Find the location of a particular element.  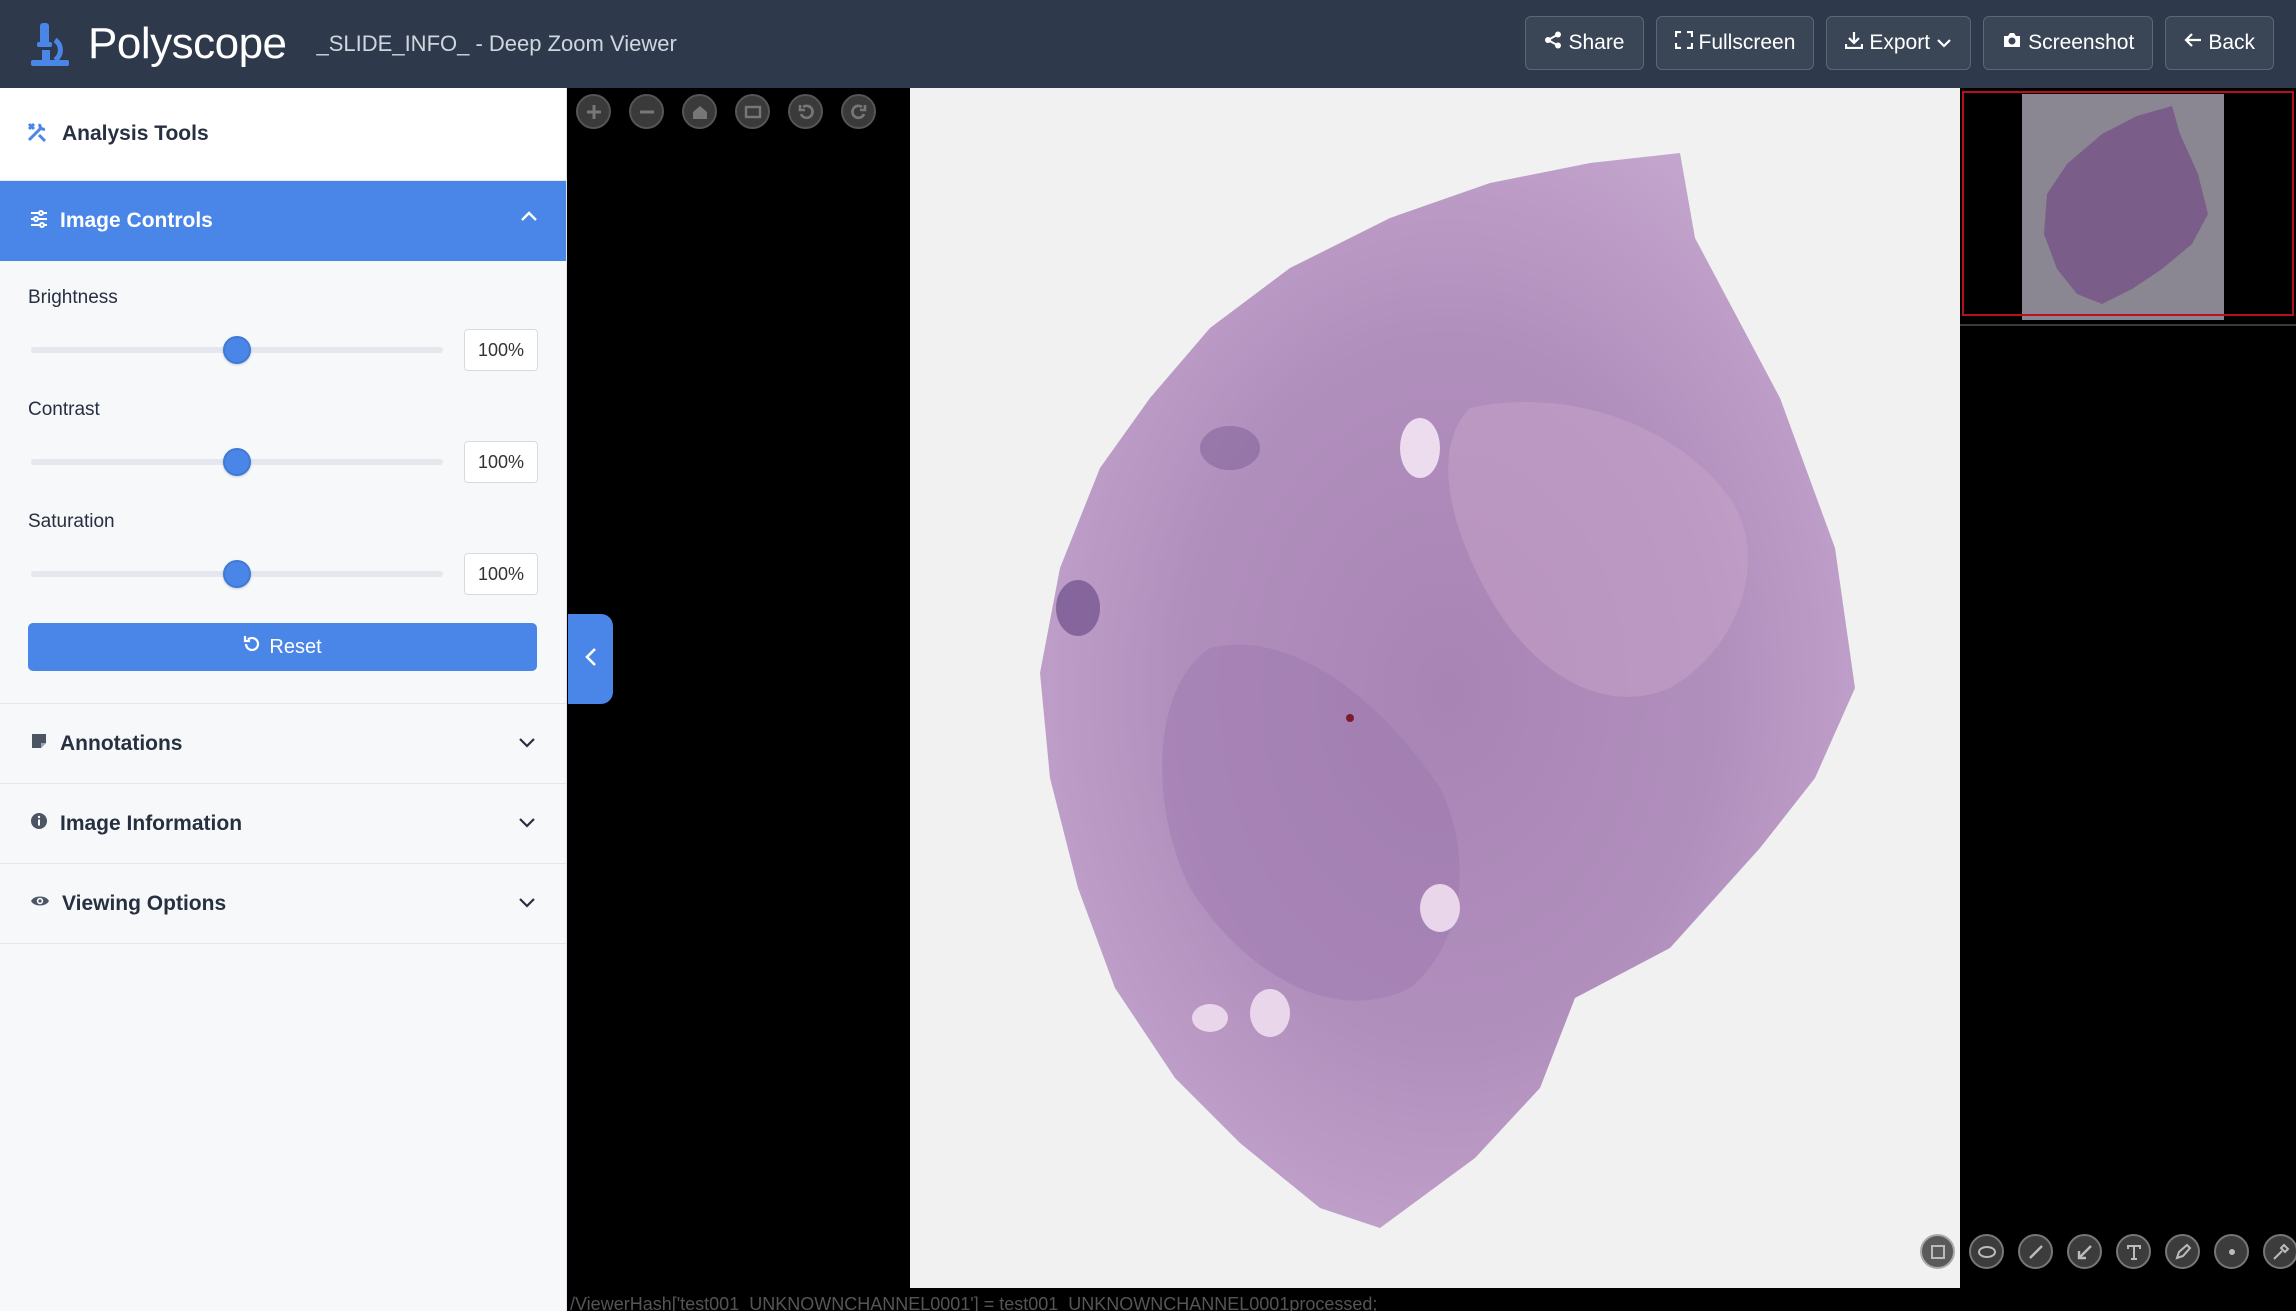

camera-icon is located at coordinates (2012, 43).